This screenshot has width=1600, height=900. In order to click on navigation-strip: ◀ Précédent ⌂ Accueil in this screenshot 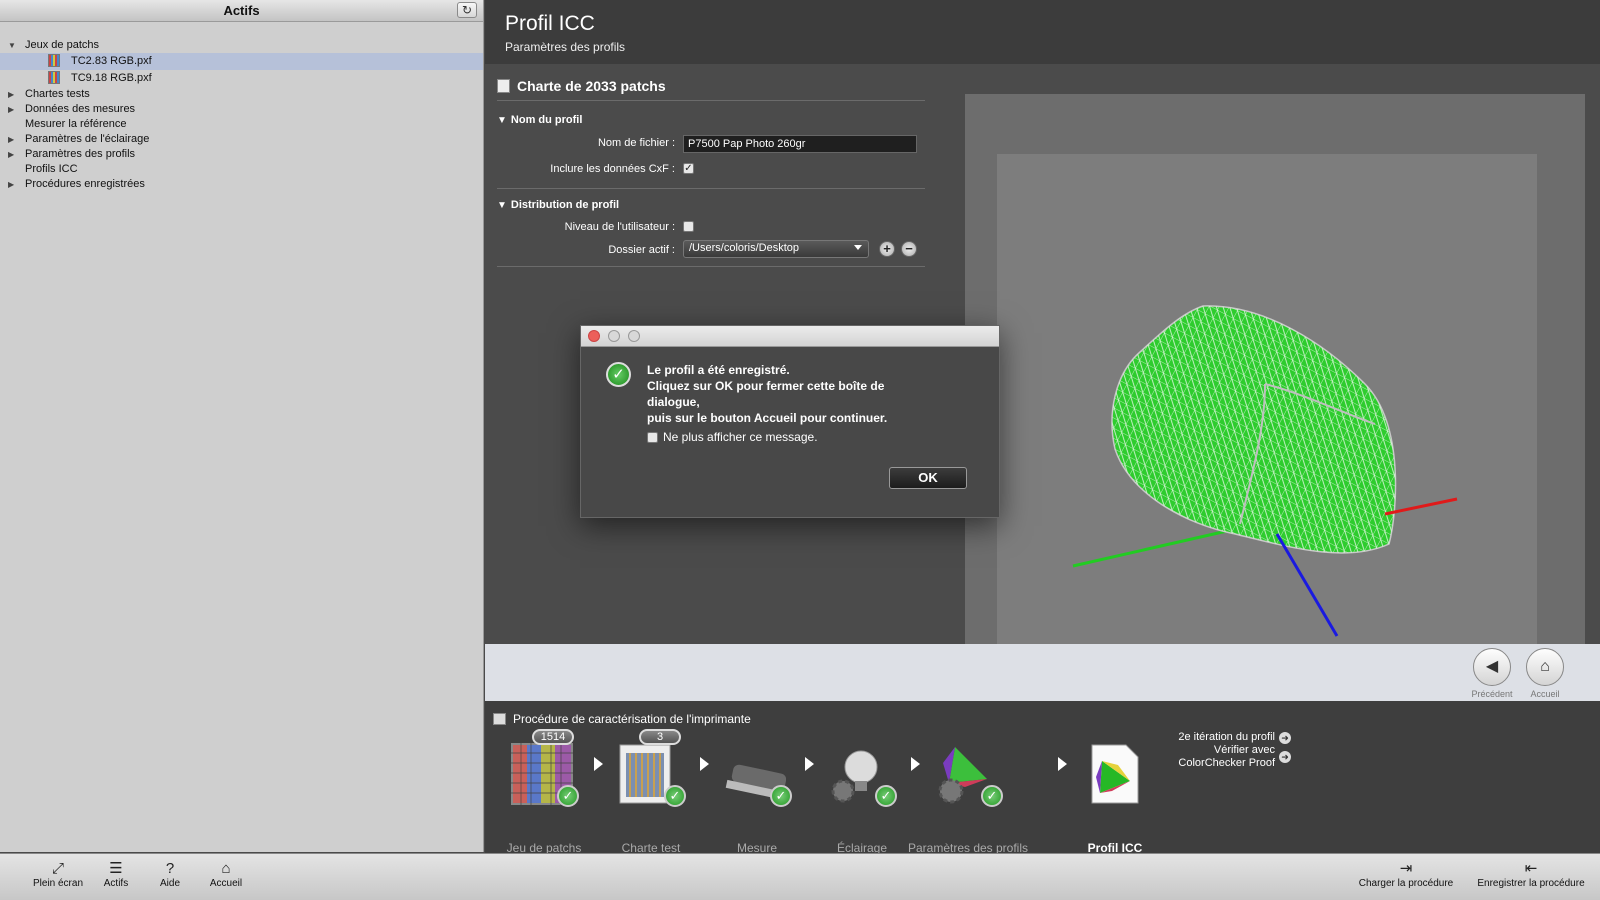, I will do `click(1042, 672)`.